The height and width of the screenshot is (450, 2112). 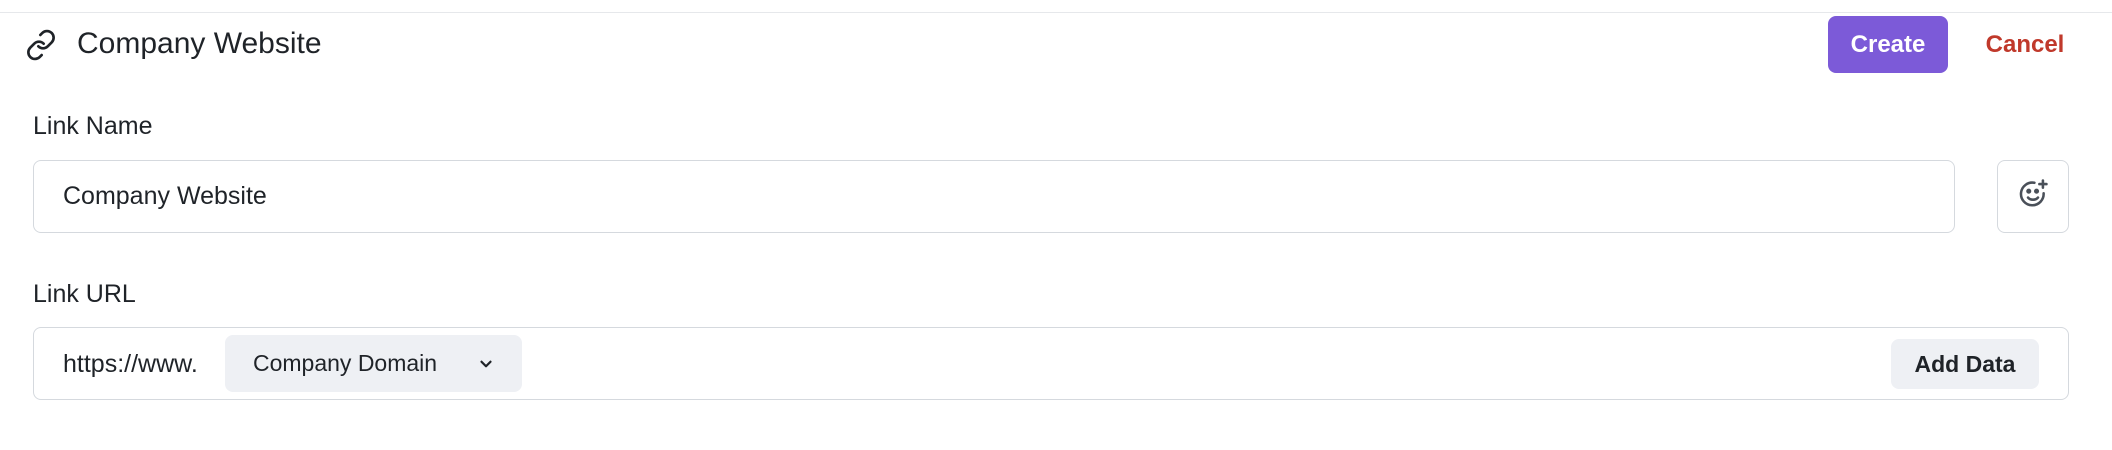 I want to click on emoji-add-icon, so click(x=2033, y=196).